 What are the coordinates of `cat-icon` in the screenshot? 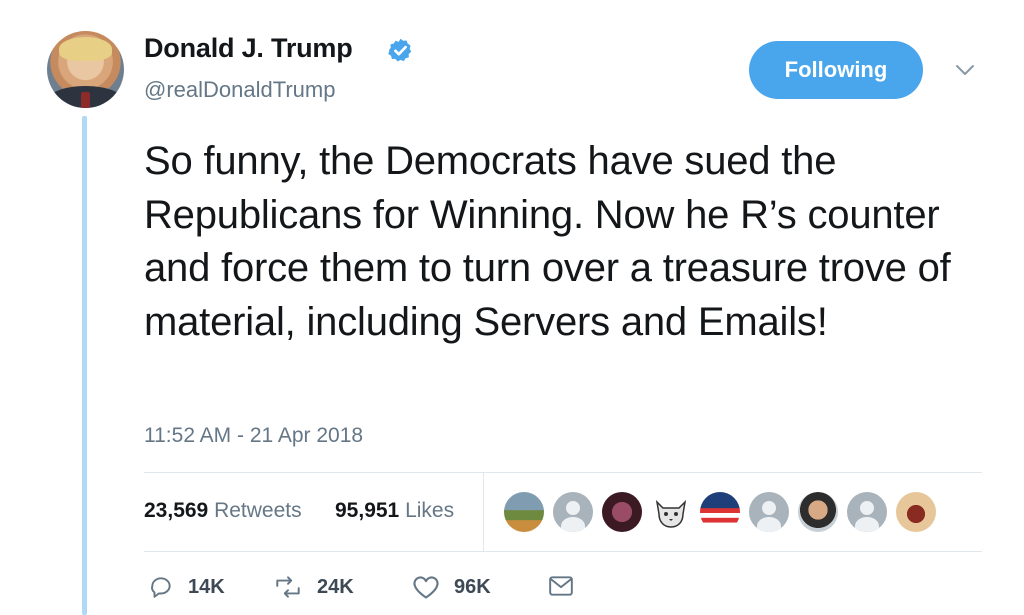 It's located at (671, 513).